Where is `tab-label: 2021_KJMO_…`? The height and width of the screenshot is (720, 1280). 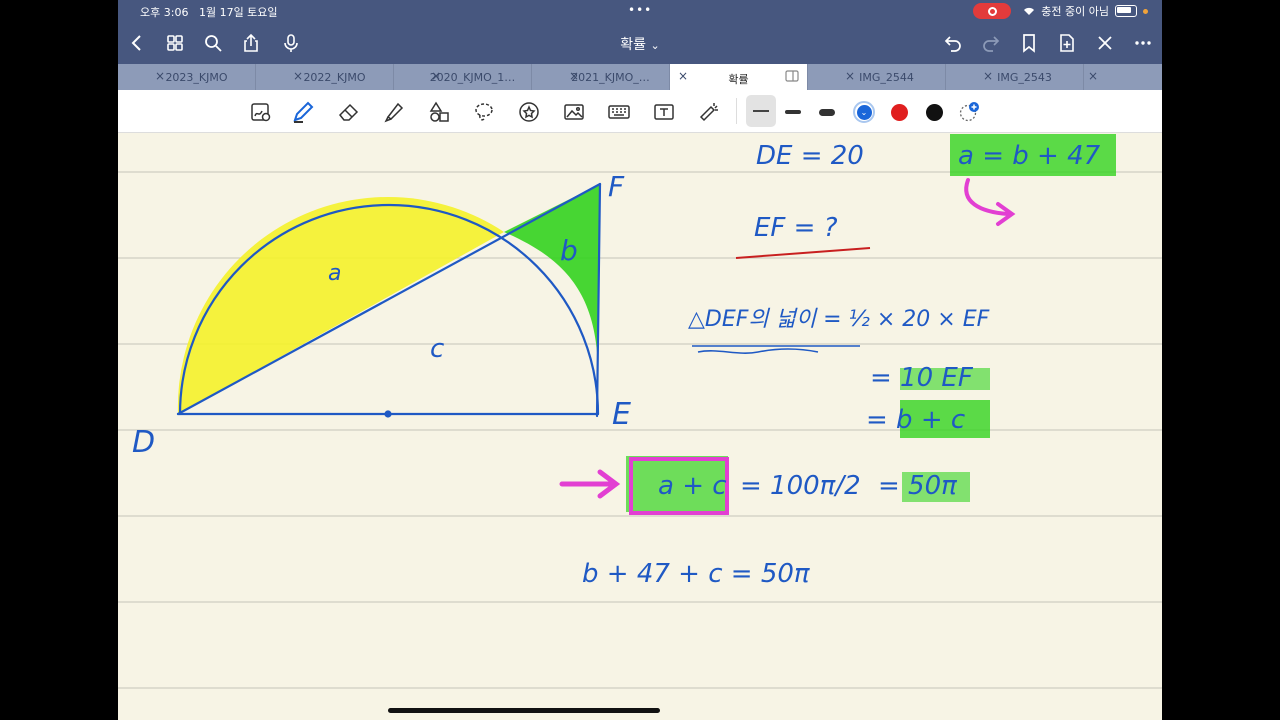
tab-label: 2021_KJMO_… is located at coordinates (610, 77).